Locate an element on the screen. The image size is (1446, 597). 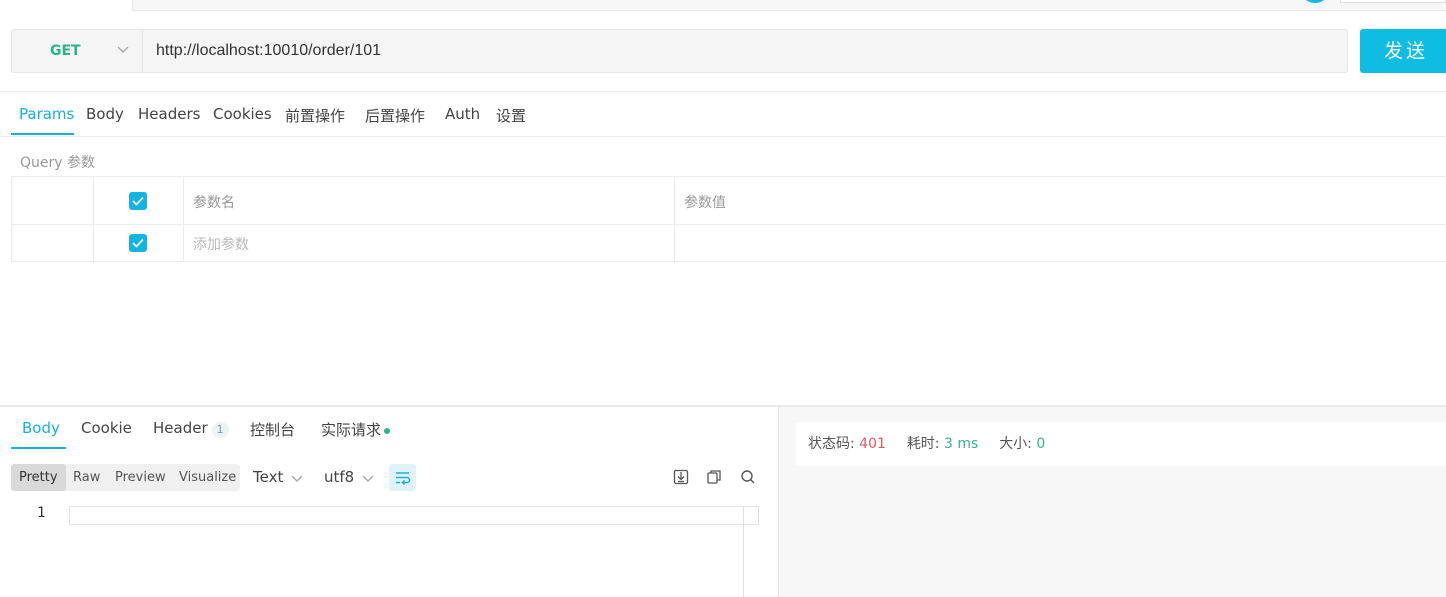
format-pretty: Pretty is located at coordinates (38, 477).